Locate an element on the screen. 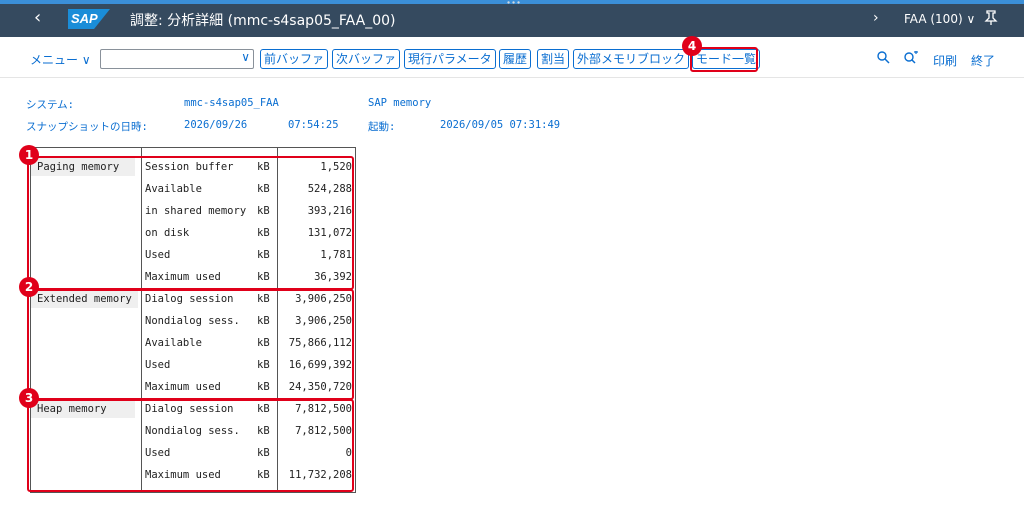 Image resolution: width=1024 pixels, height=524 pixels. prev-buffer-button: 前バッファ is located at coordinates (294, 59).